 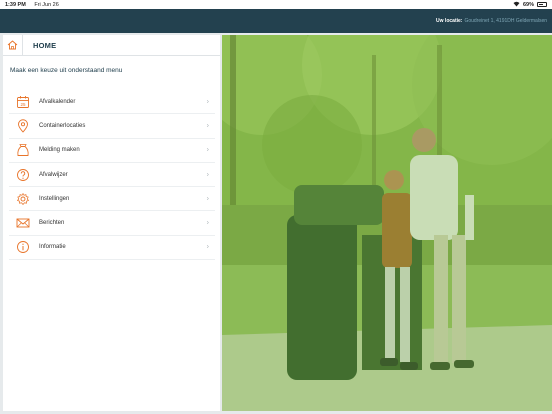 What do you see at coordinates (112, 126) in the screenshot?
I see `menu-item-containerlocaties: Containerlocaties ›` at bounding box center [112, 126].